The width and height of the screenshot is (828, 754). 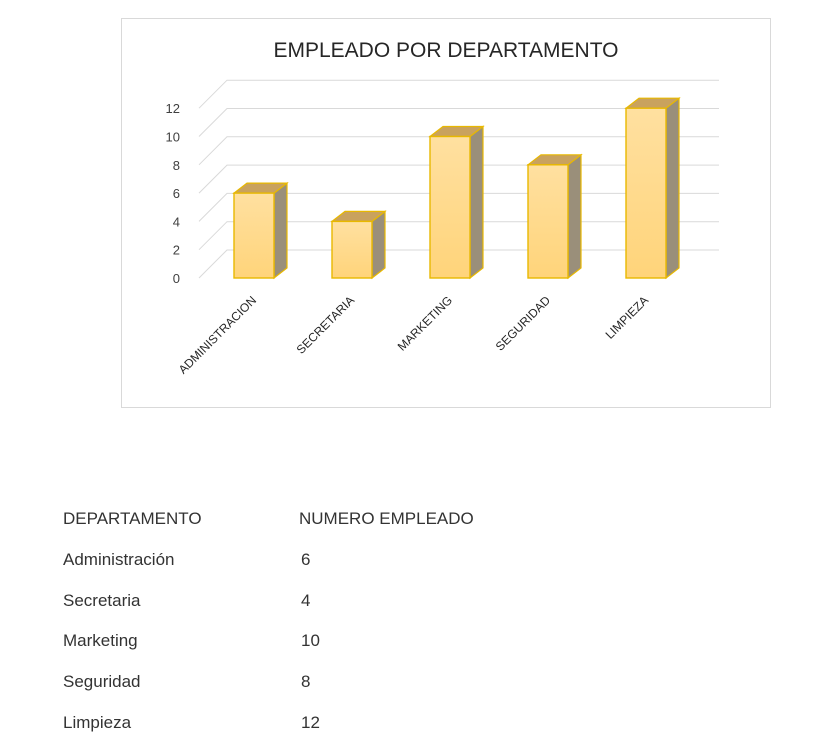 I want to click on y-tick-label: 8, so click(x=176, y=165).